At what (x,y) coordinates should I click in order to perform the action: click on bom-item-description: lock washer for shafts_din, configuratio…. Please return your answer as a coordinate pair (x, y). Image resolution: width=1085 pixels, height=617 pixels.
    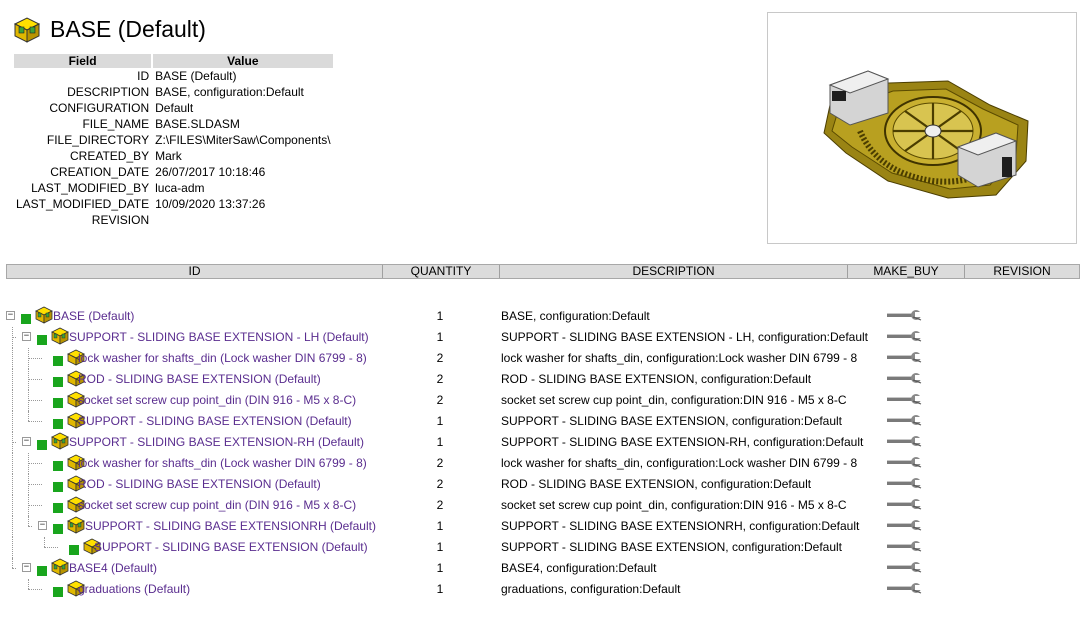
    Looking at the image, I should click on (679, 463).